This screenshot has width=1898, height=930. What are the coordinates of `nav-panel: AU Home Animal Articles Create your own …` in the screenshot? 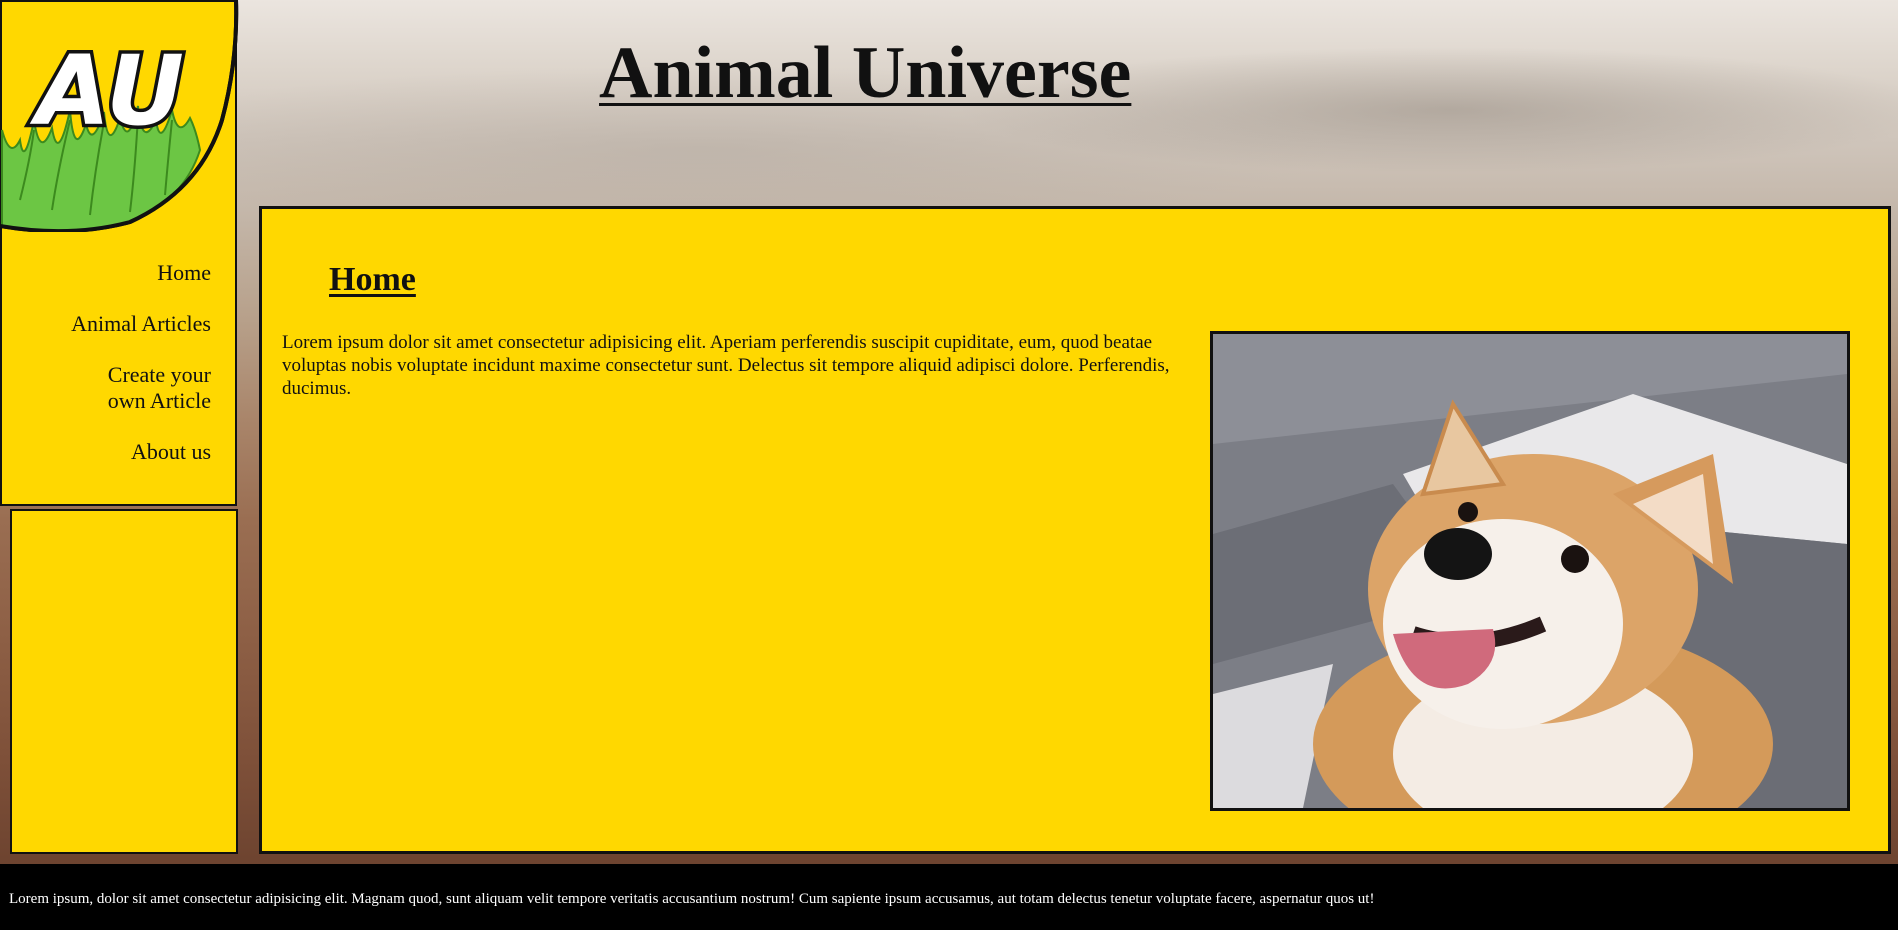 It's located at (120, 253).